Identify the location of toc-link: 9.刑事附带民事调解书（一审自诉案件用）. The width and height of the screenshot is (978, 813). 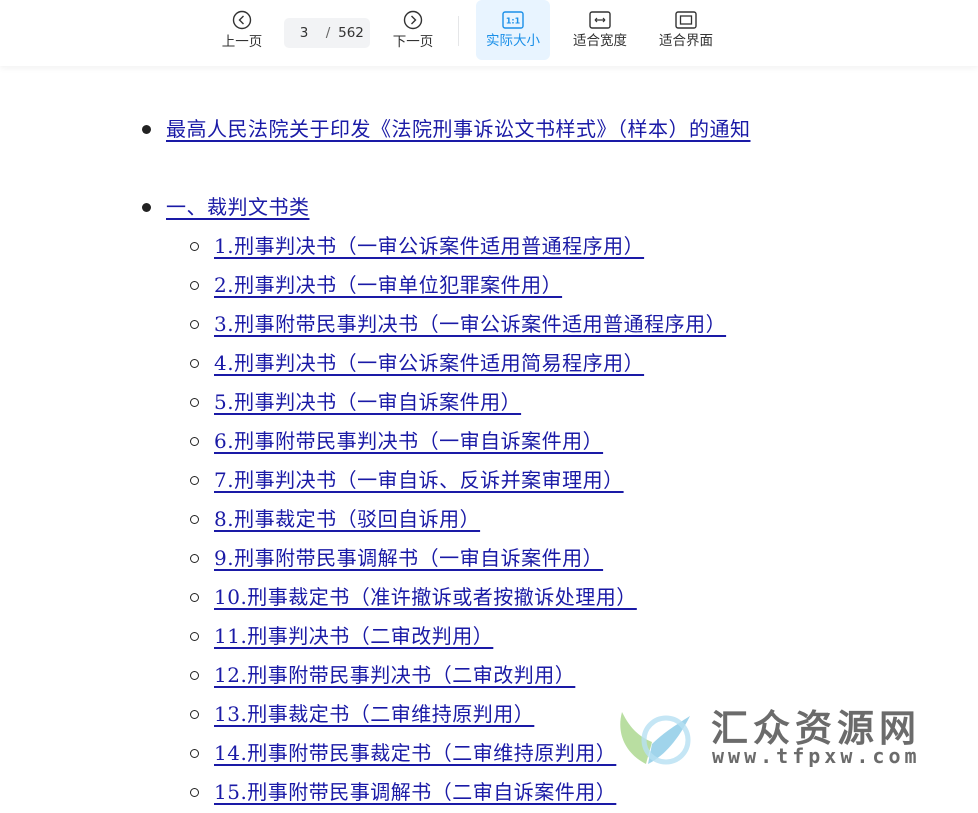
(408, 558).